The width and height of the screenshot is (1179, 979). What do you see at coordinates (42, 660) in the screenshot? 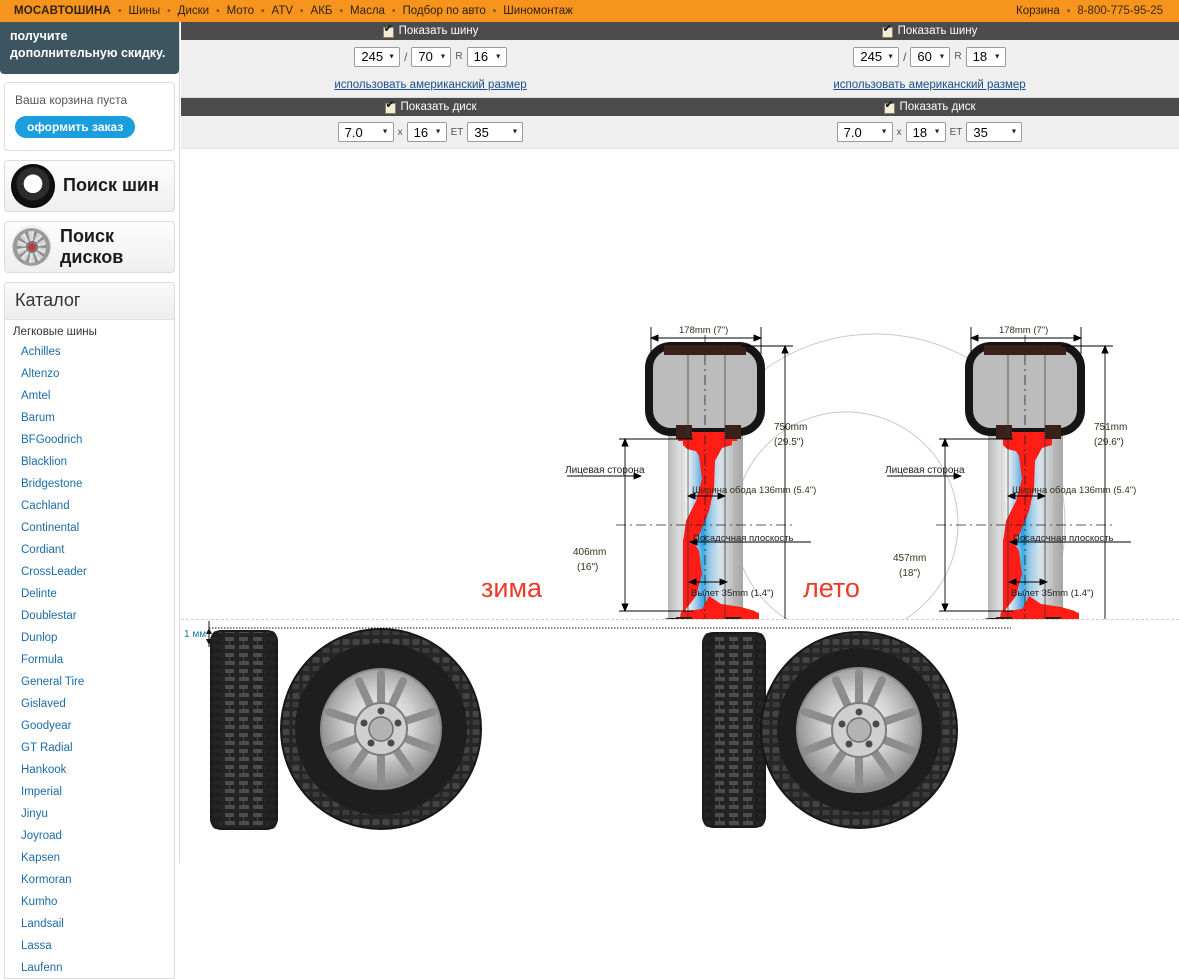
I see `brand-link-formula: Formula` at bounding box center [42, 660].